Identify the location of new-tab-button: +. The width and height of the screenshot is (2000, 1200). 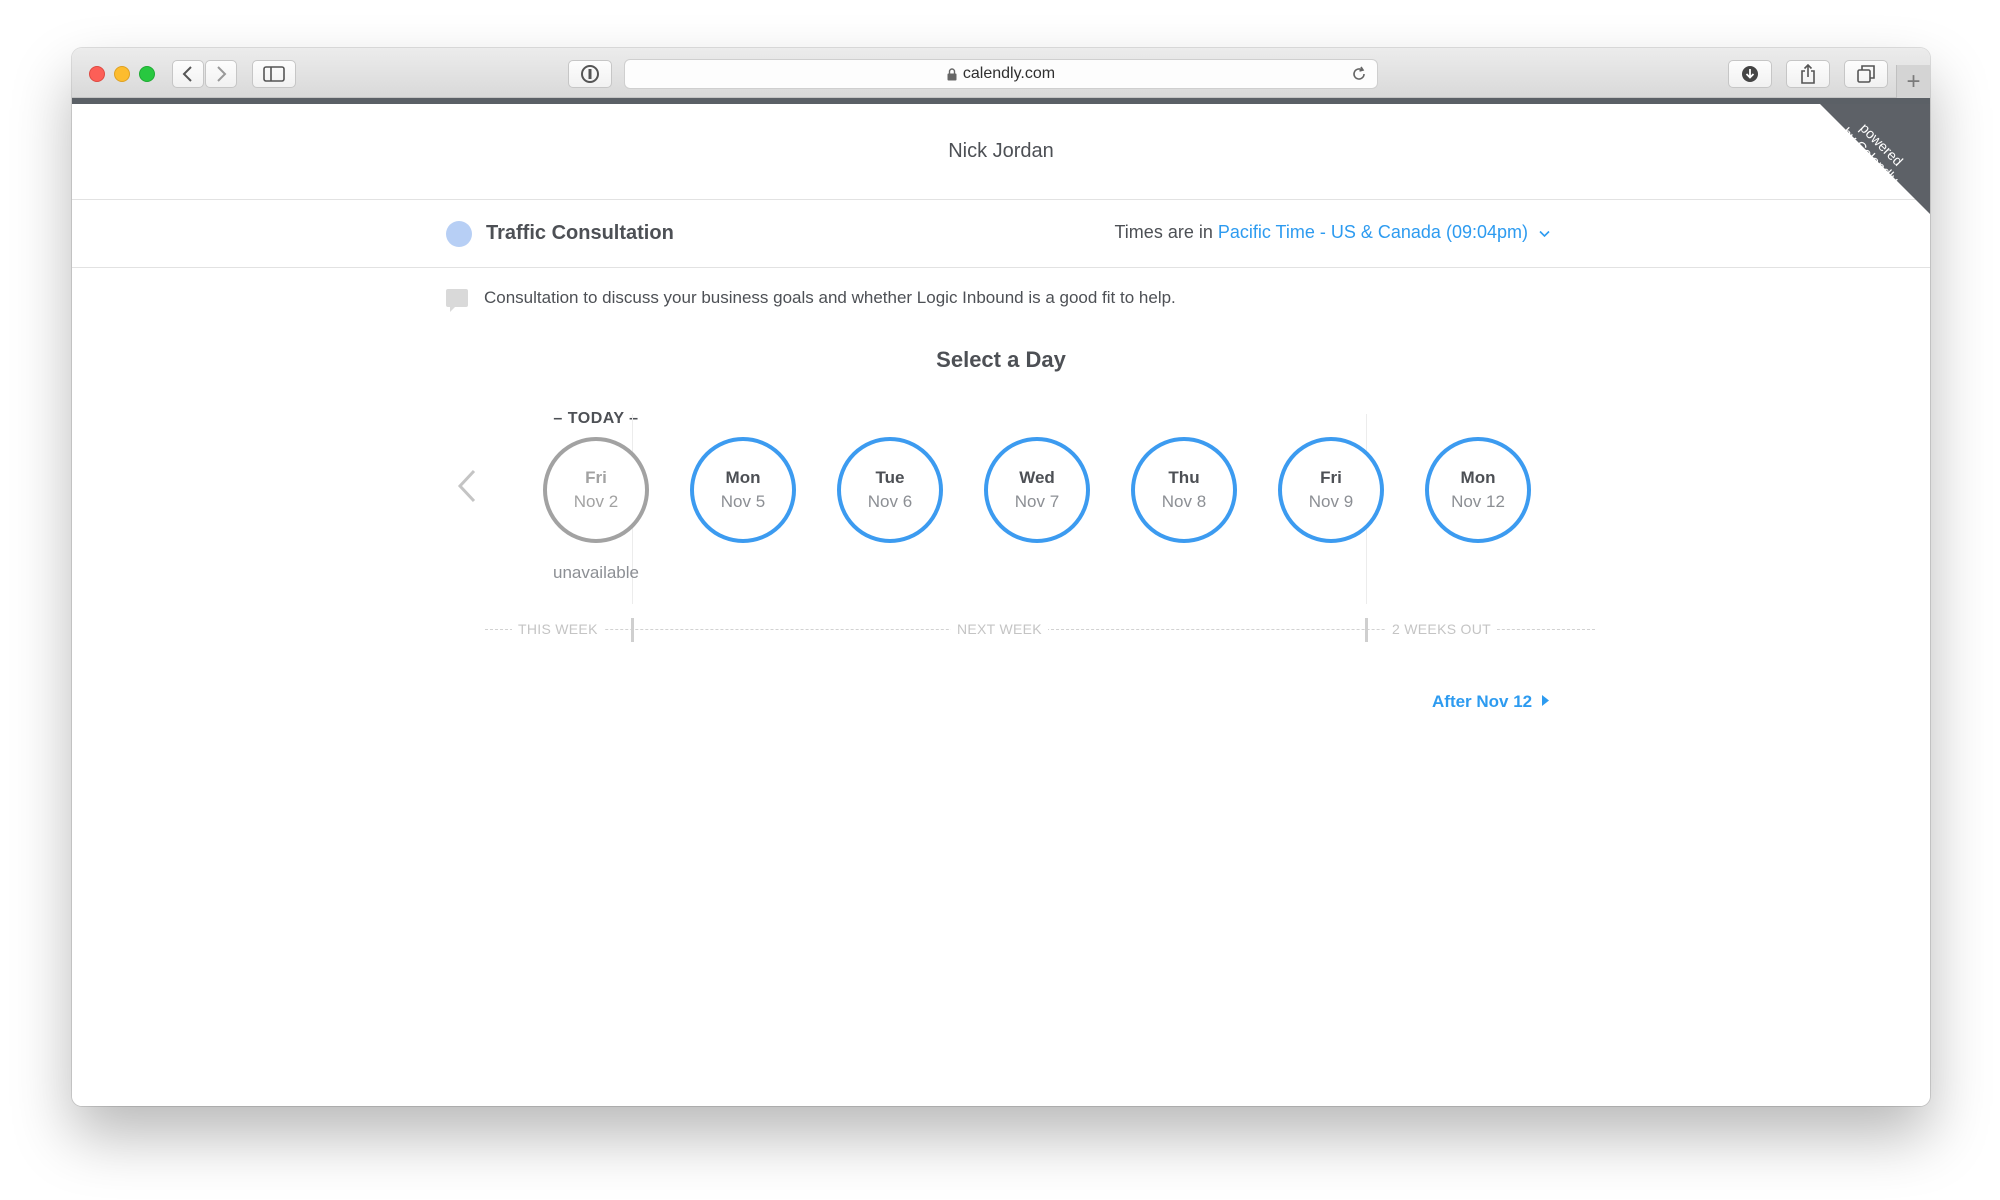
(1913, 81).